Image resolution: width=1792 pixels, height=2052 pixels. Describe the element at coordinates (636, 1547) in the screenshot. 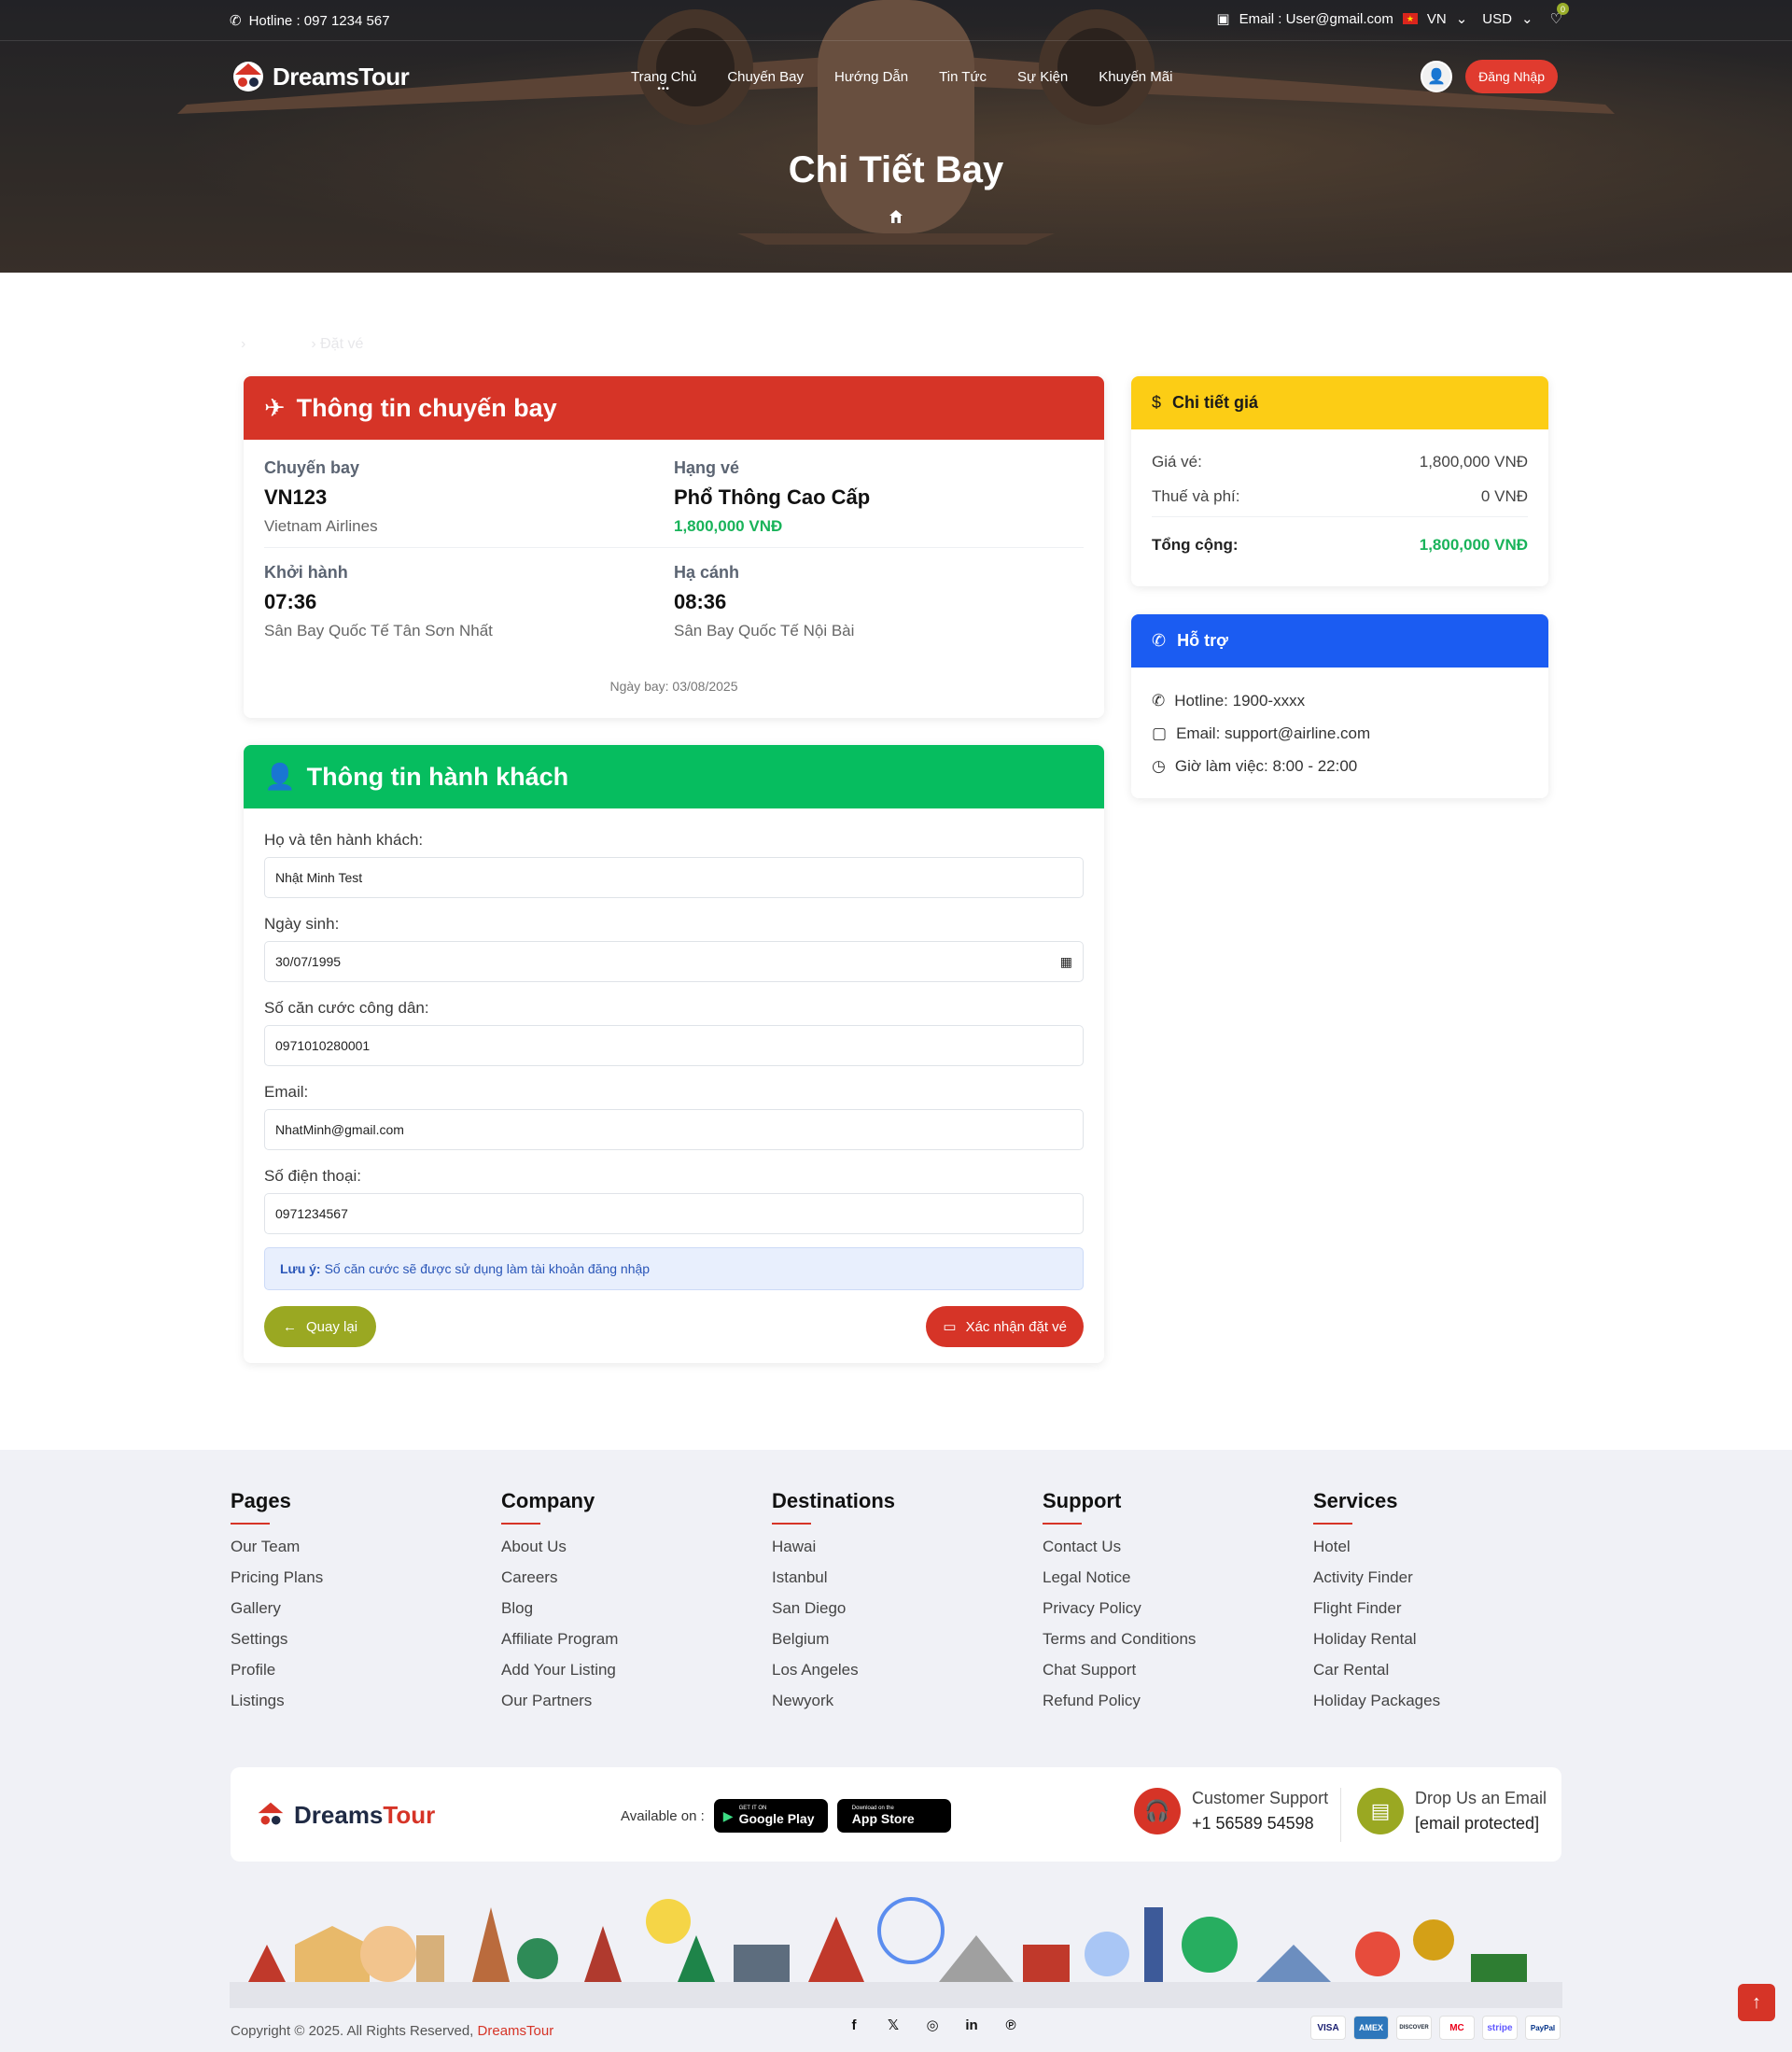

I see `footer-link: About Us` at that location.